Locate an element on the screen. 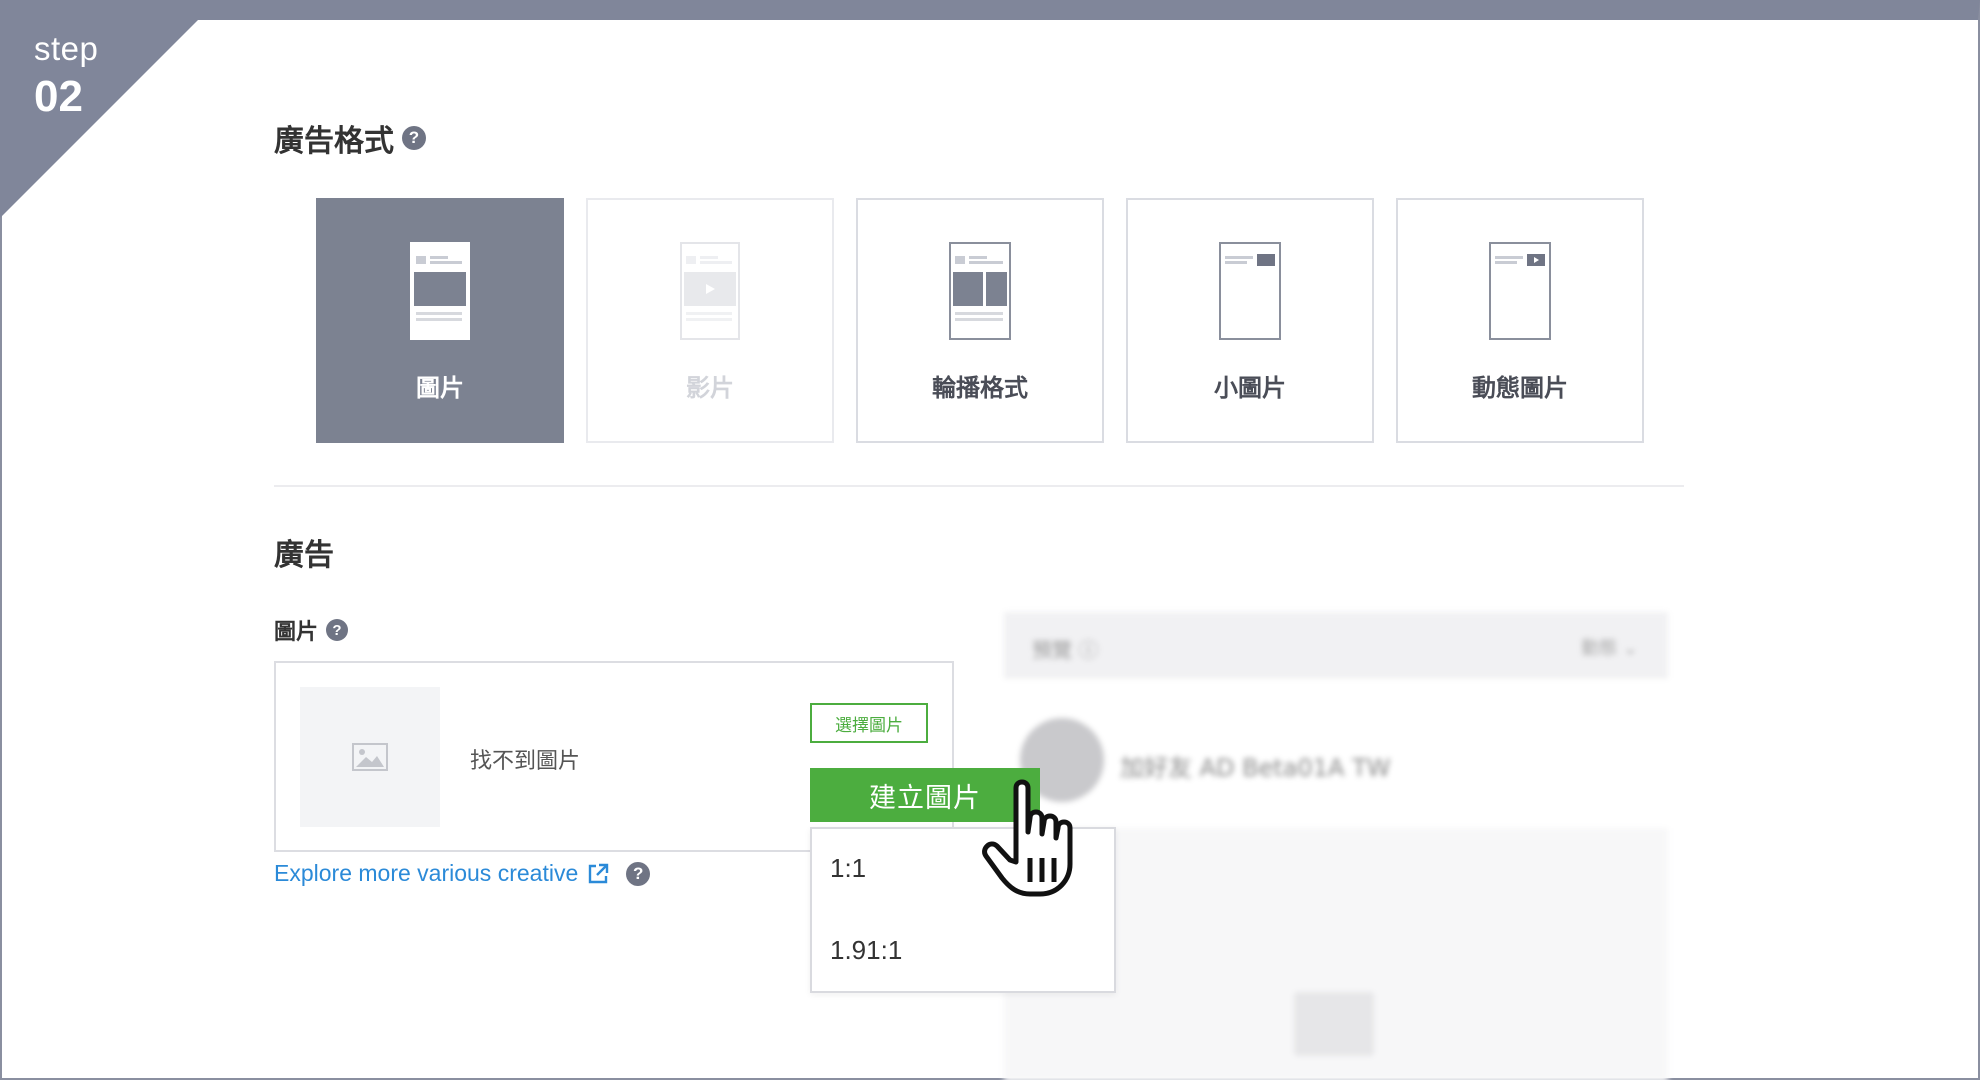  ad-section-title: 廣告 is located at coordinates (304, 552).